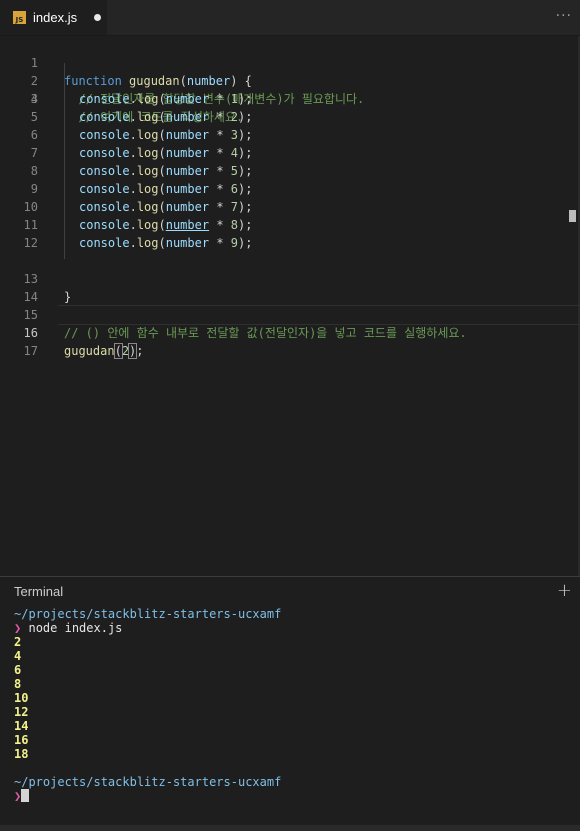 The height and width of the screenshot is (831, 580). Describe the element at coordinates (21, 726) in the screenshot. I see `terminal-output-line: 14` at that location.